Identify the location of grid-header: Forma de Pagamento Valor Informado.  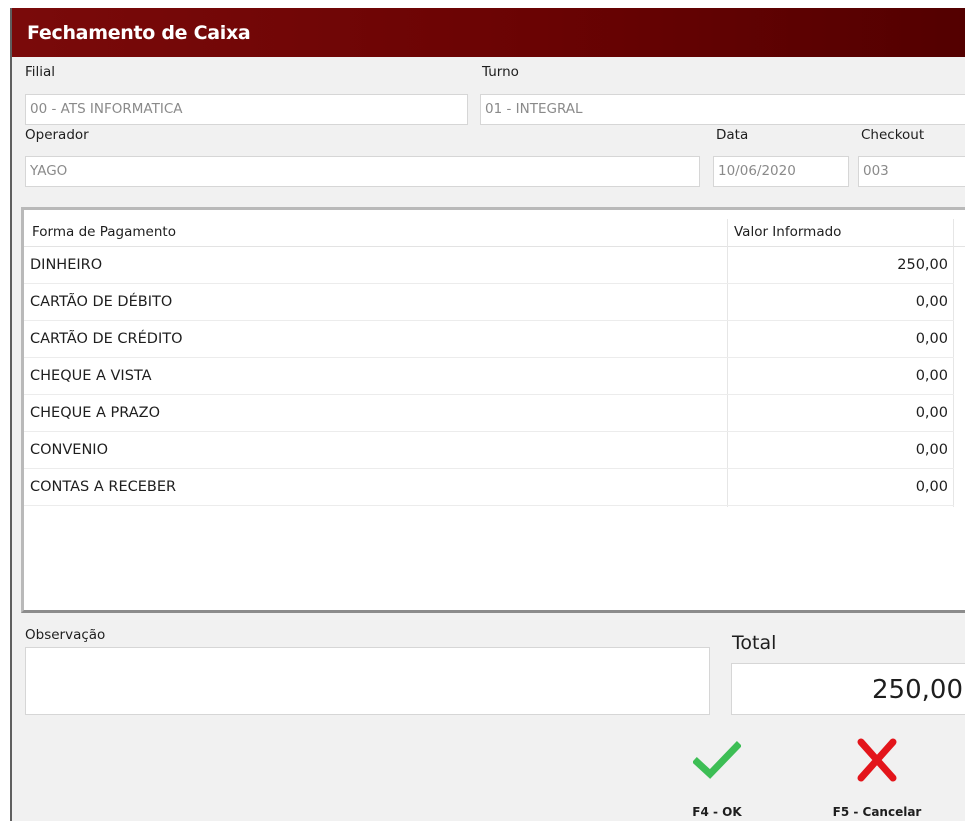
(494, 233).